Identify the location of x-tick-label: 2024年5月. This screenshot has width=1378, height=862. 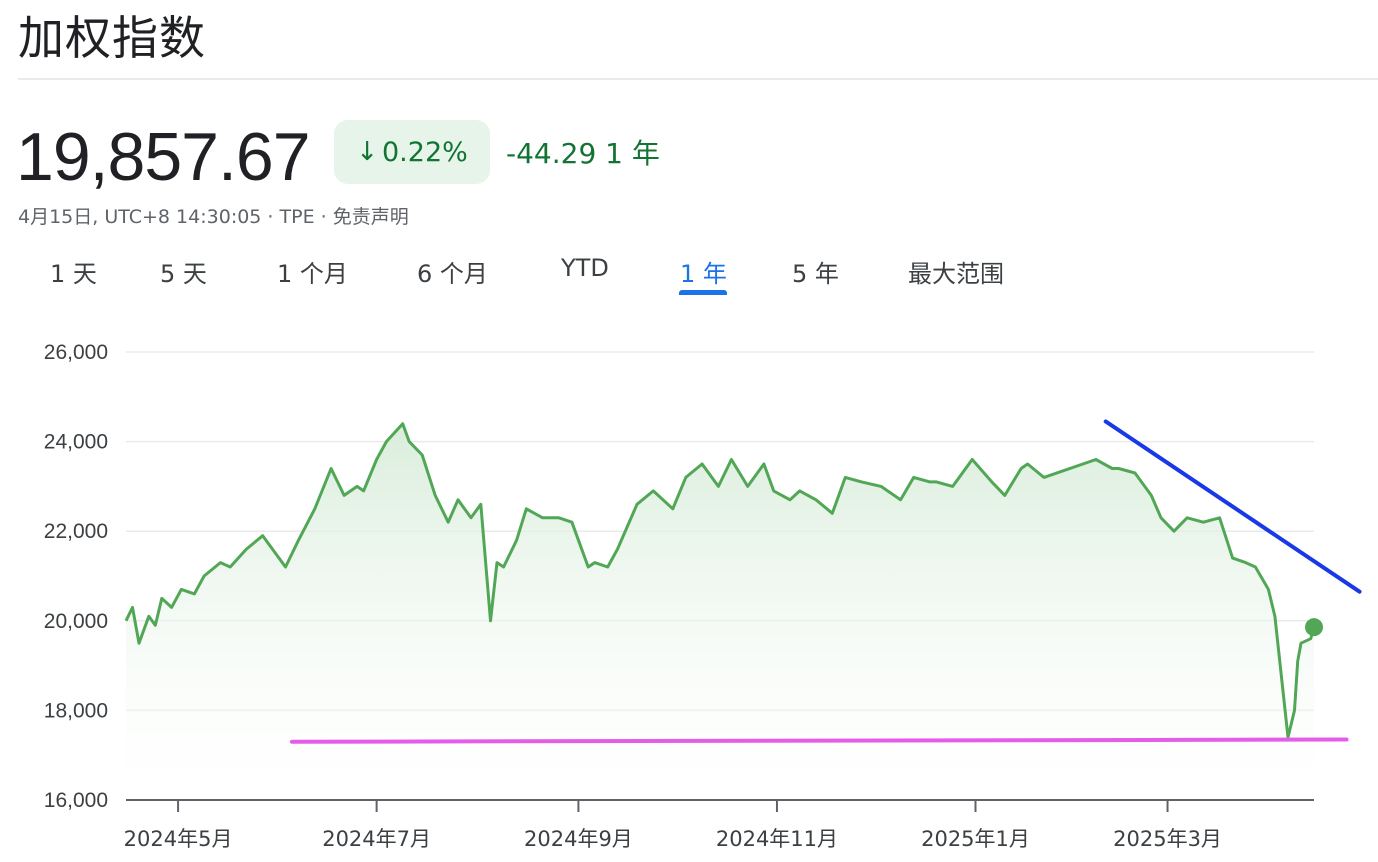
(178, 839).